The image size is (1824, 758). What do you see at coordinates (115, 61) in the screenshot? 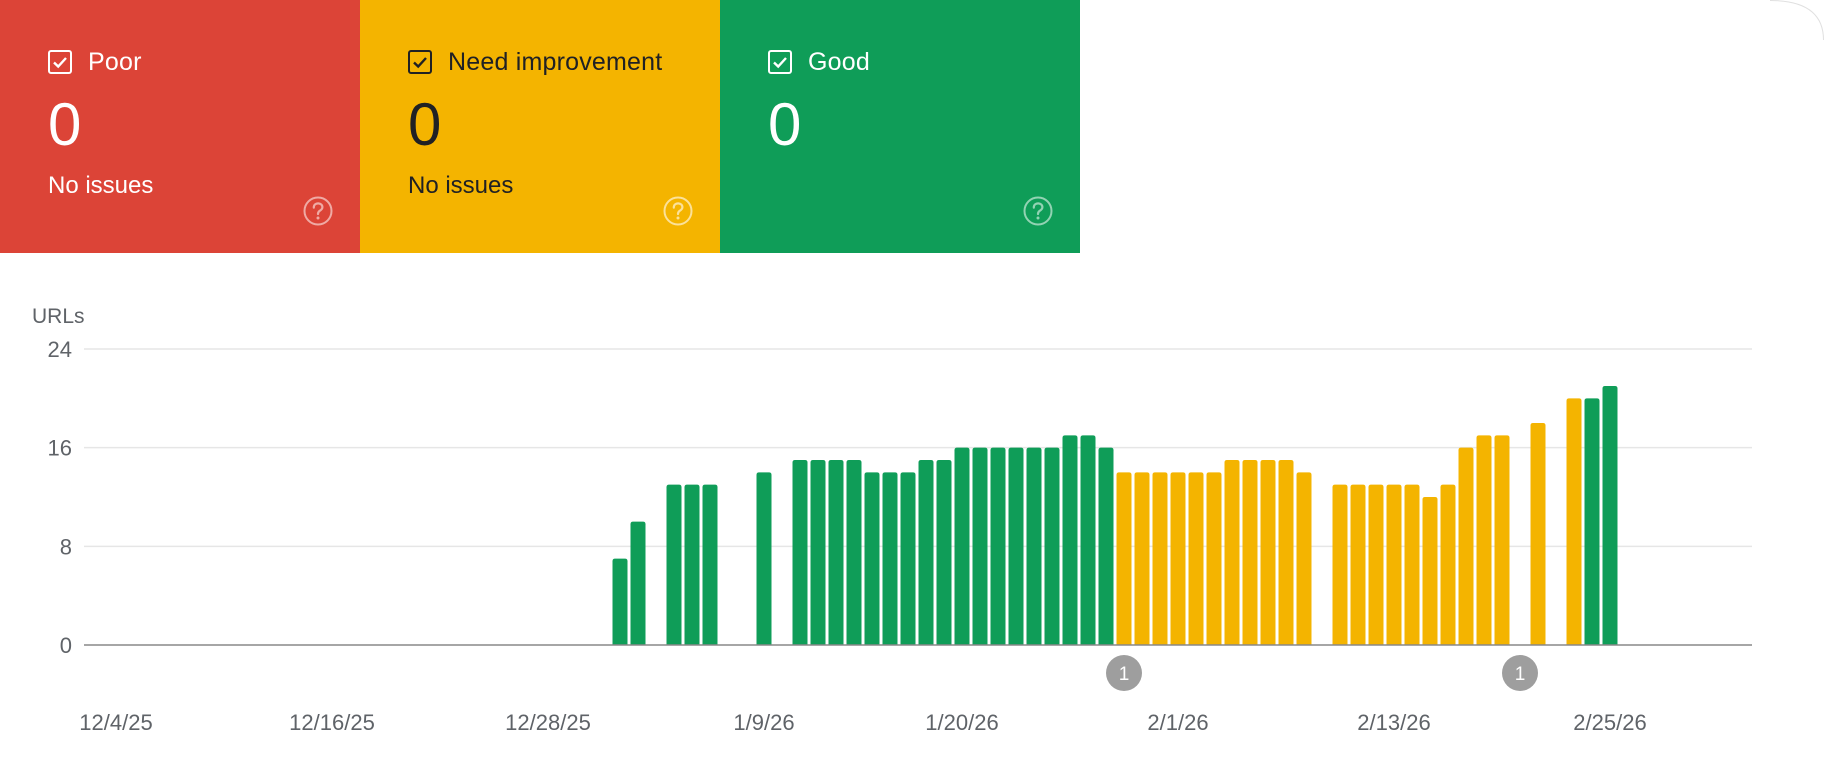
I see `status-label-poor: Poor` at bounding box center [115, 61].